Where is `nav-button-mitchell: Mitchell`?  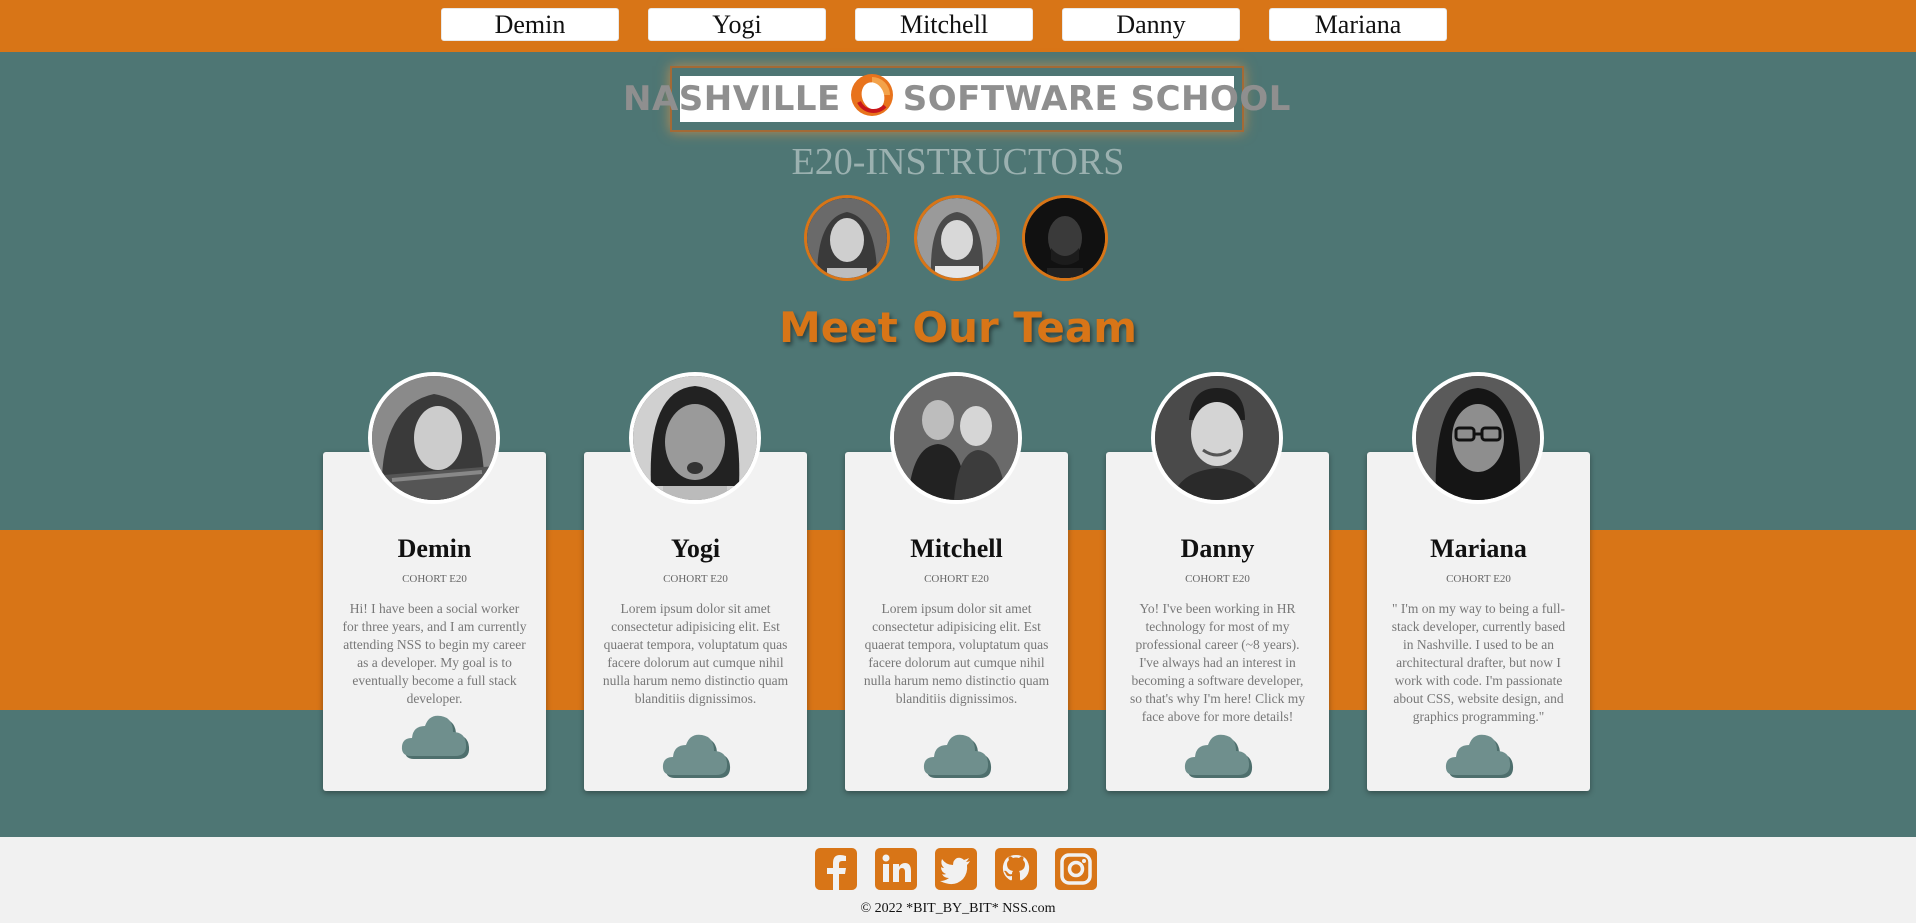 nav-button-mitchell: Mitchell is located at coordinates (944, 24).